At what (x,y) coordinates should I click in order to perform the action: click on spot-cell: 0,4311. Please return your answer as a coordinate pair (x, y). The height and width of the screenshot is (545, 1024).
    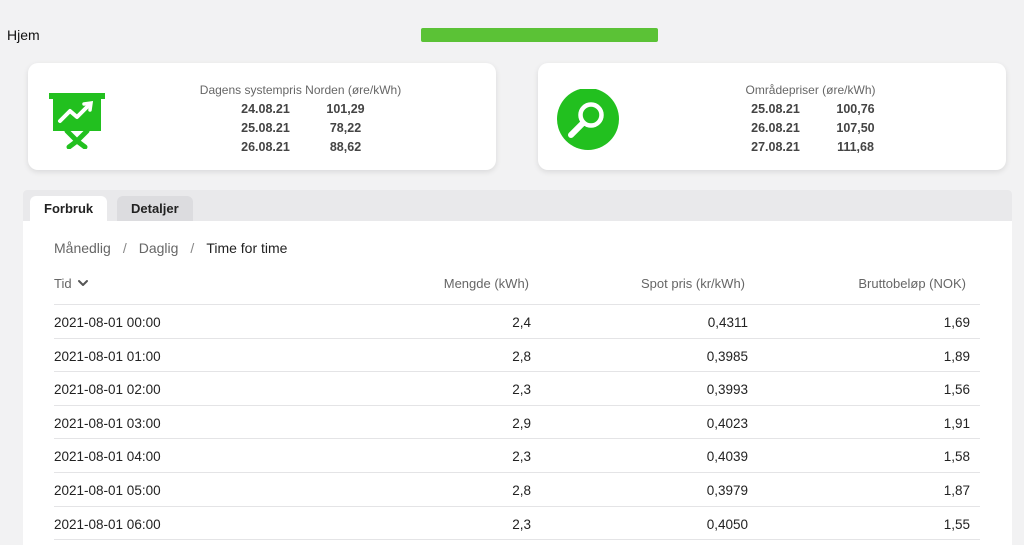
    Looking at the image, I should click on (727, 322).